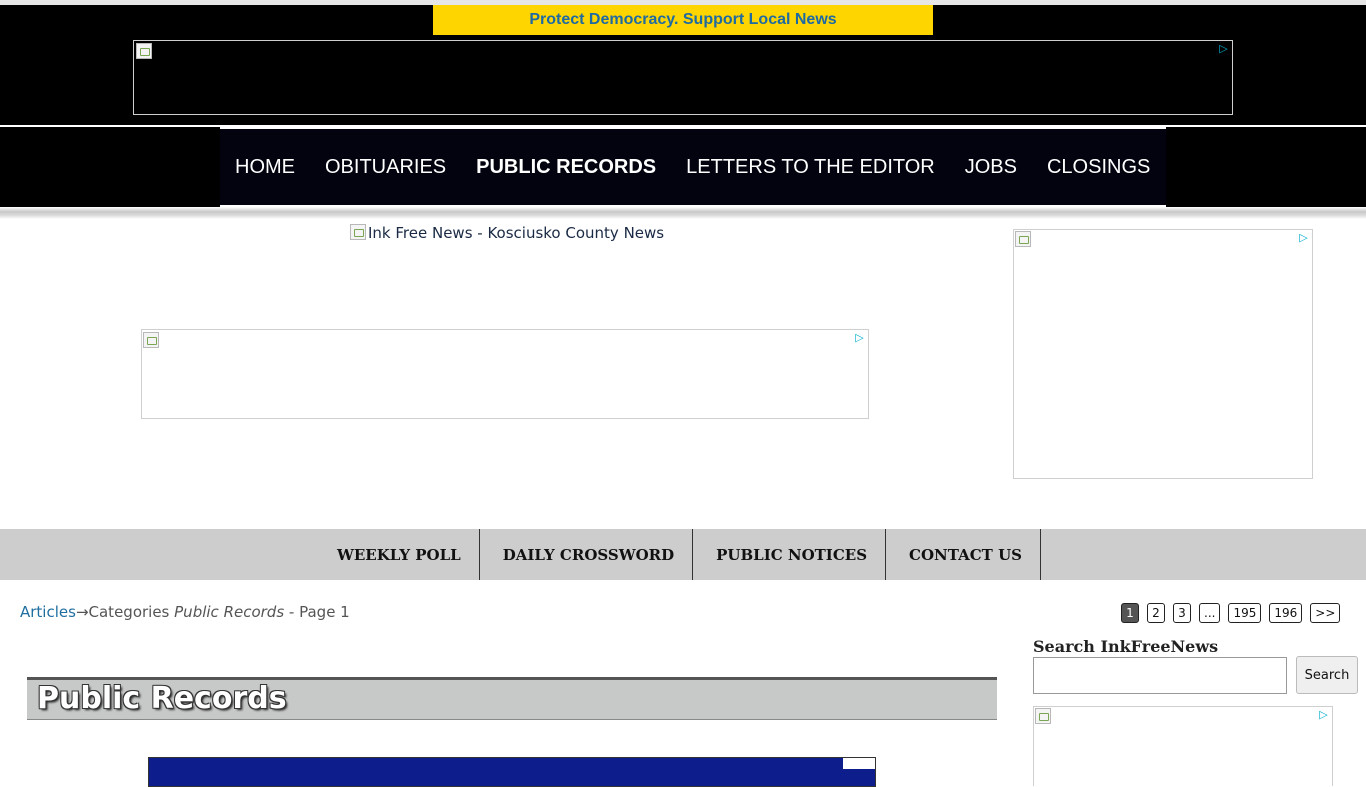 The height and width of the screenshot is (787, 1366). Describe the element at coordinates (265, 167) in the screenshot. I see `nav-item-home: HOME` at that location.